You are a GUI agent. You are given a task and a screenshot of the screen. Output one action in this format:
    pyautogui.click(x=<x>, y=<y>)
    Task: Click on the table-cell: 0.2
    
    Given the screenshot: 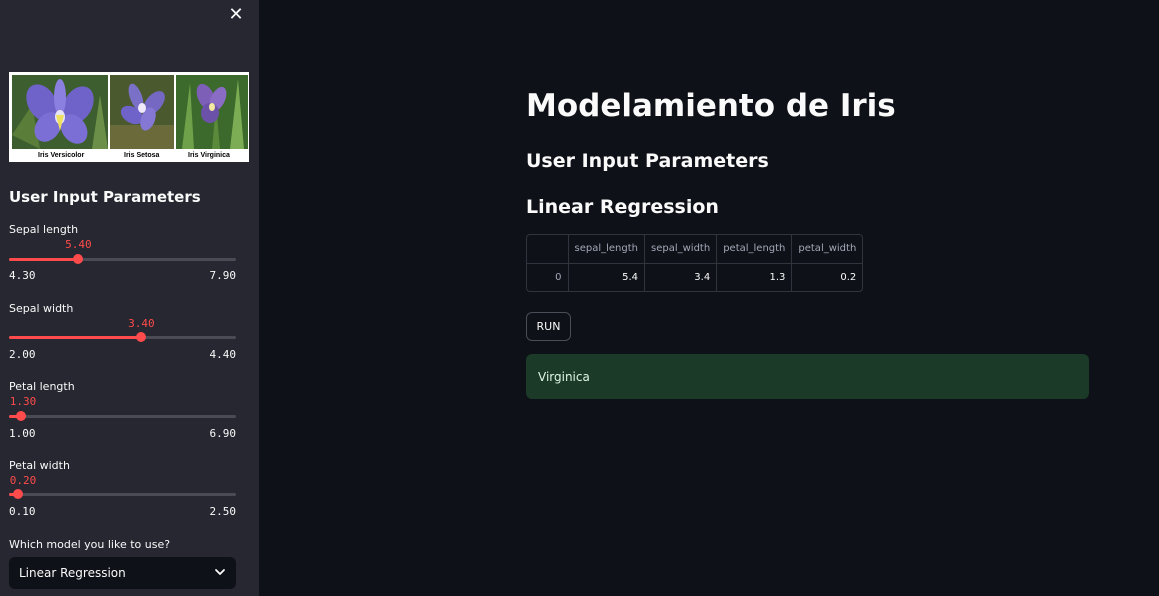 What is the action you would take?
    pyautogui.click(x=827, y=277)
    